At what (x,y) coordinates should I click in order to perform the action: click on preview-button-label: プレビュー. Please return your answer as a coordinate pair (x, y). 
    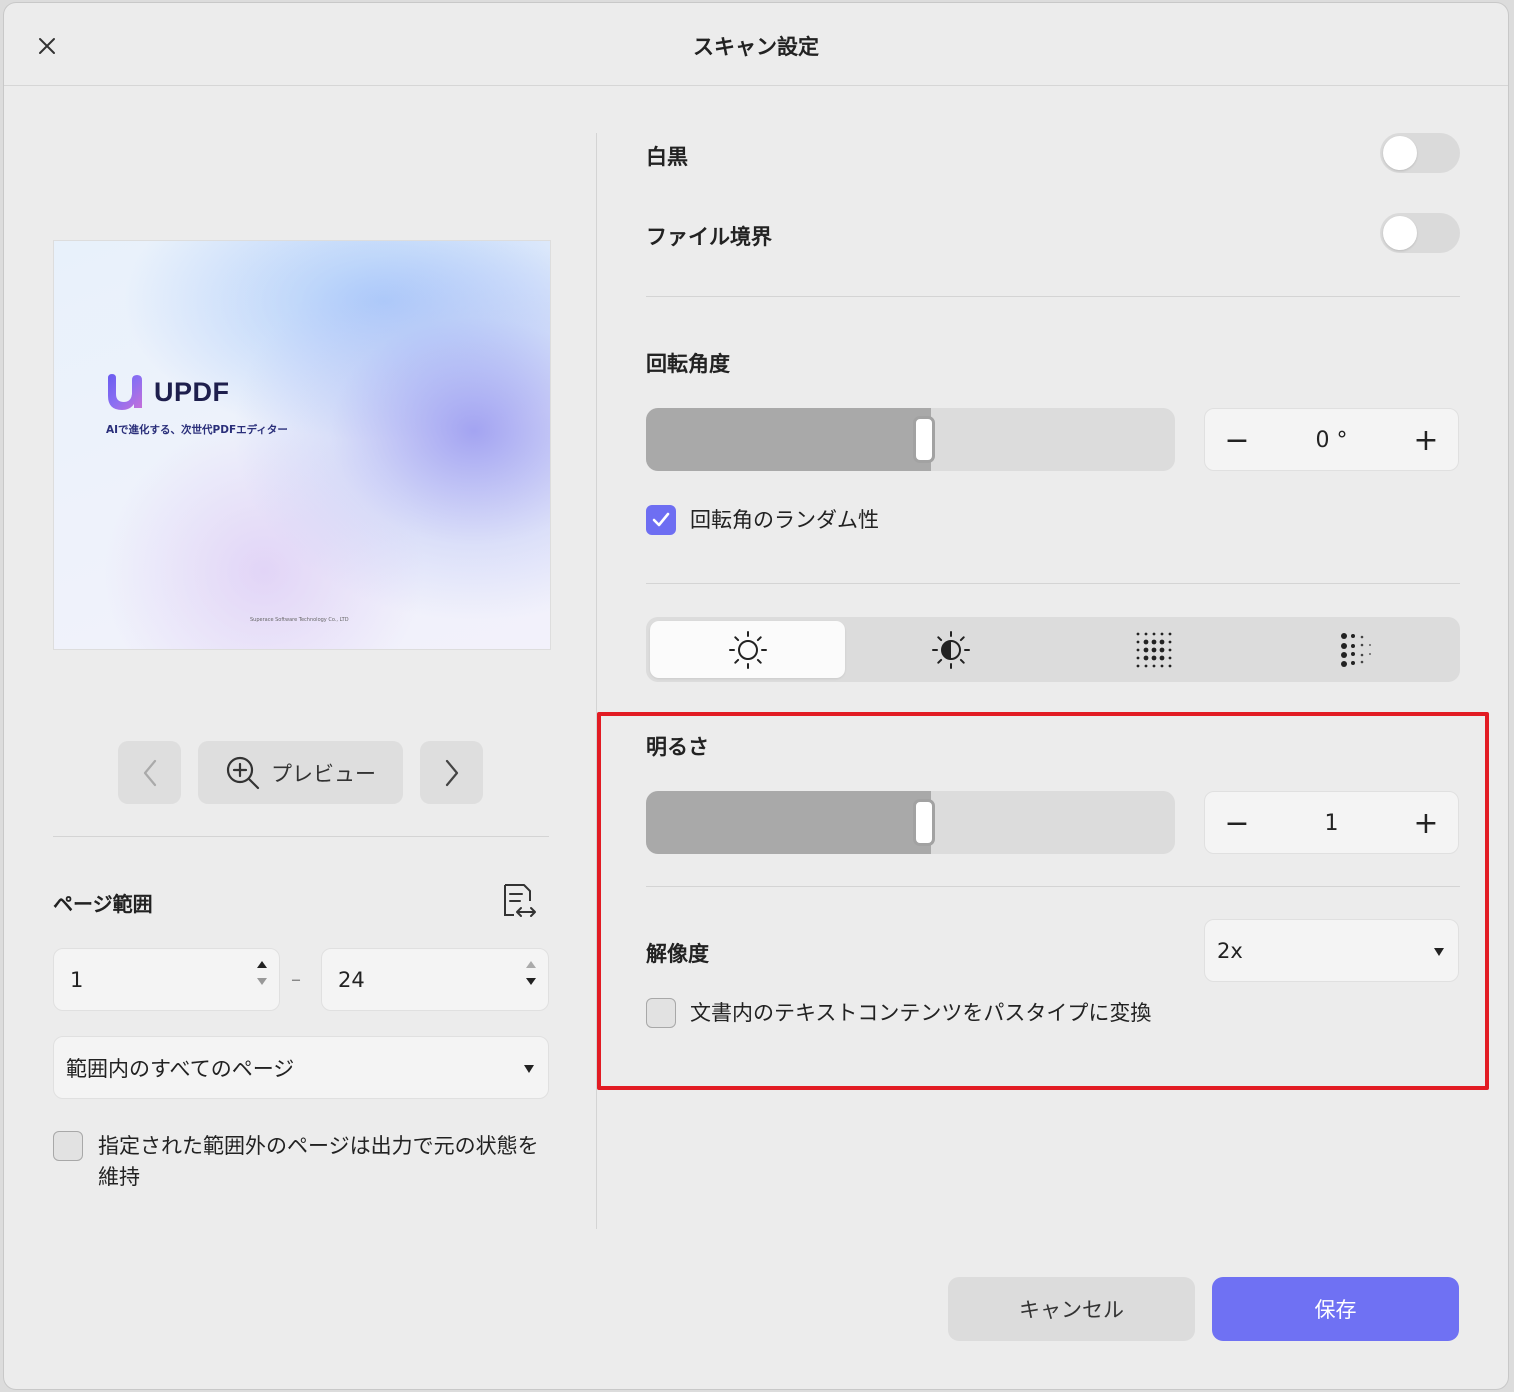
    Looking at the image, I should click on (323, 773).